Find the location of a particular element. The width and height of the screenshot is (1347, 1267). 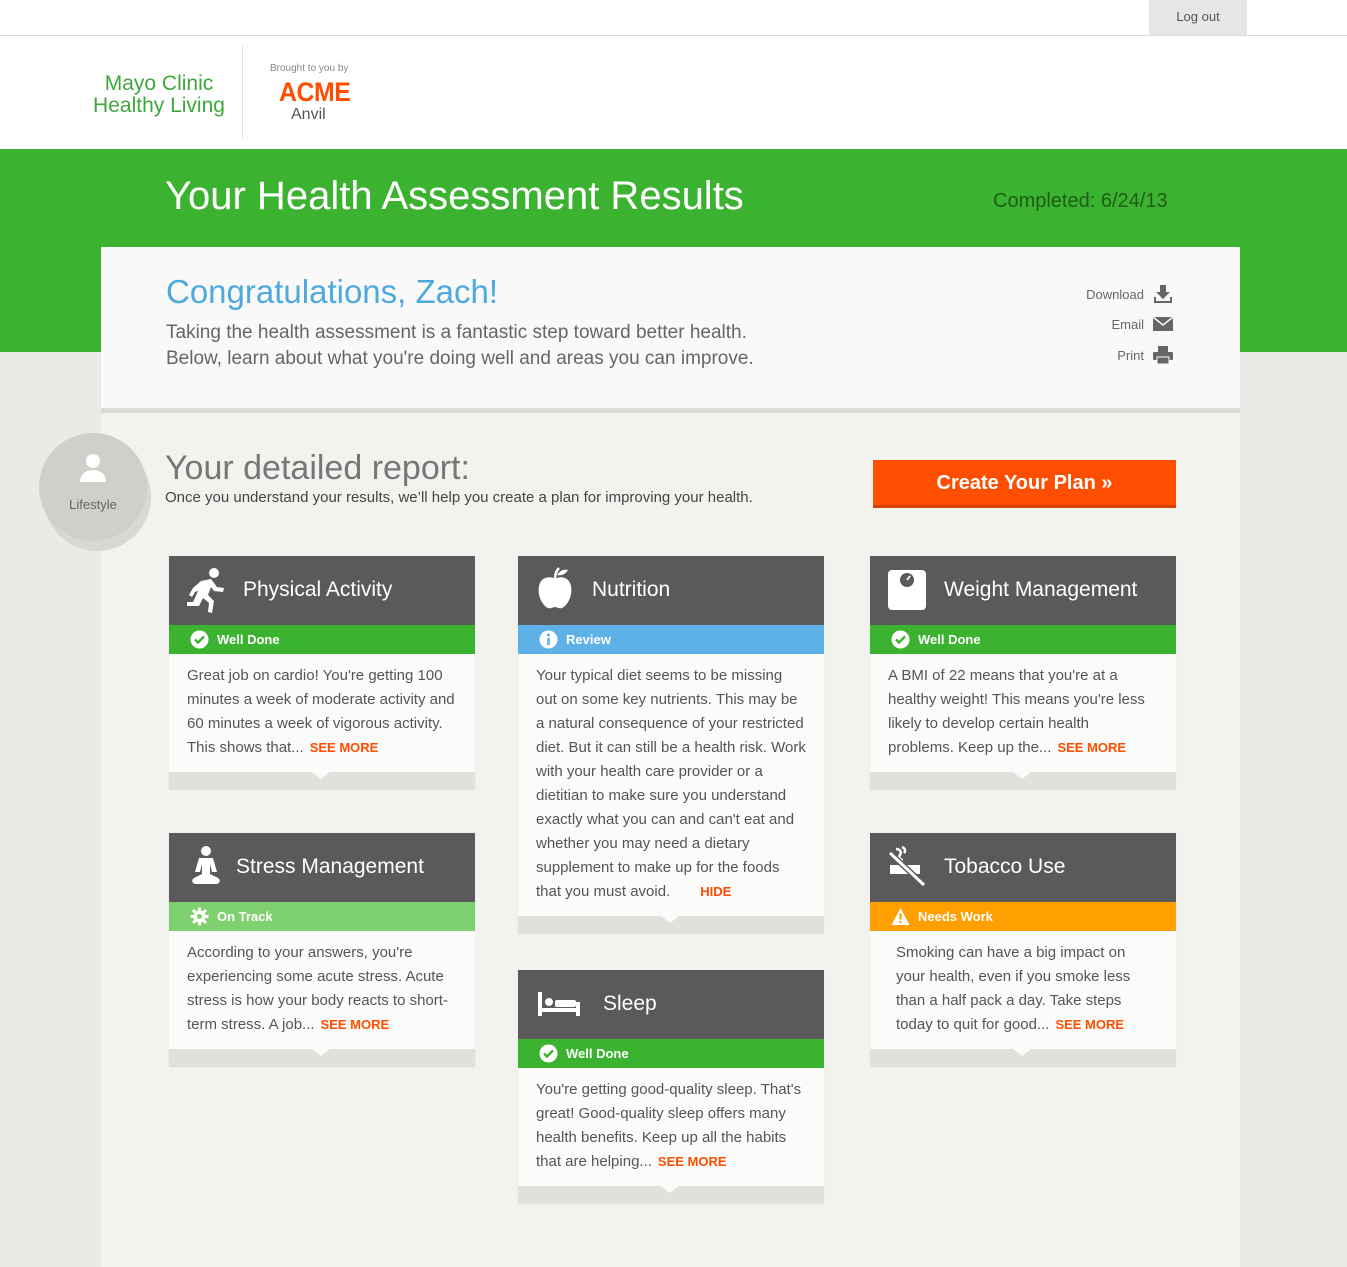

download-action: Download is located at coordinates (1130, 294).